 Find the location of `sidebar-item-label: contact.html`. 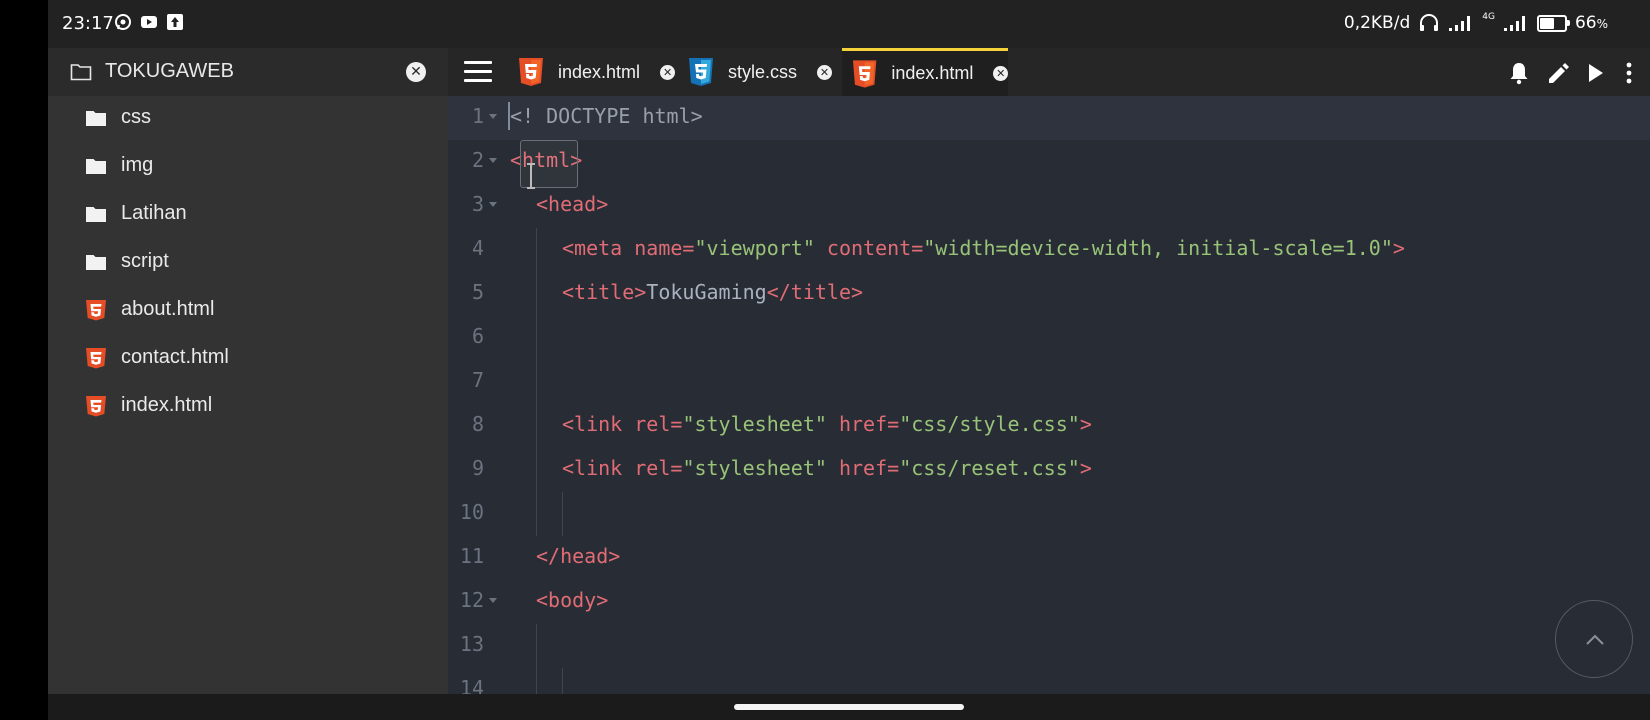

sidebar-item-label: contact.html is located at coordinates (175, 357).